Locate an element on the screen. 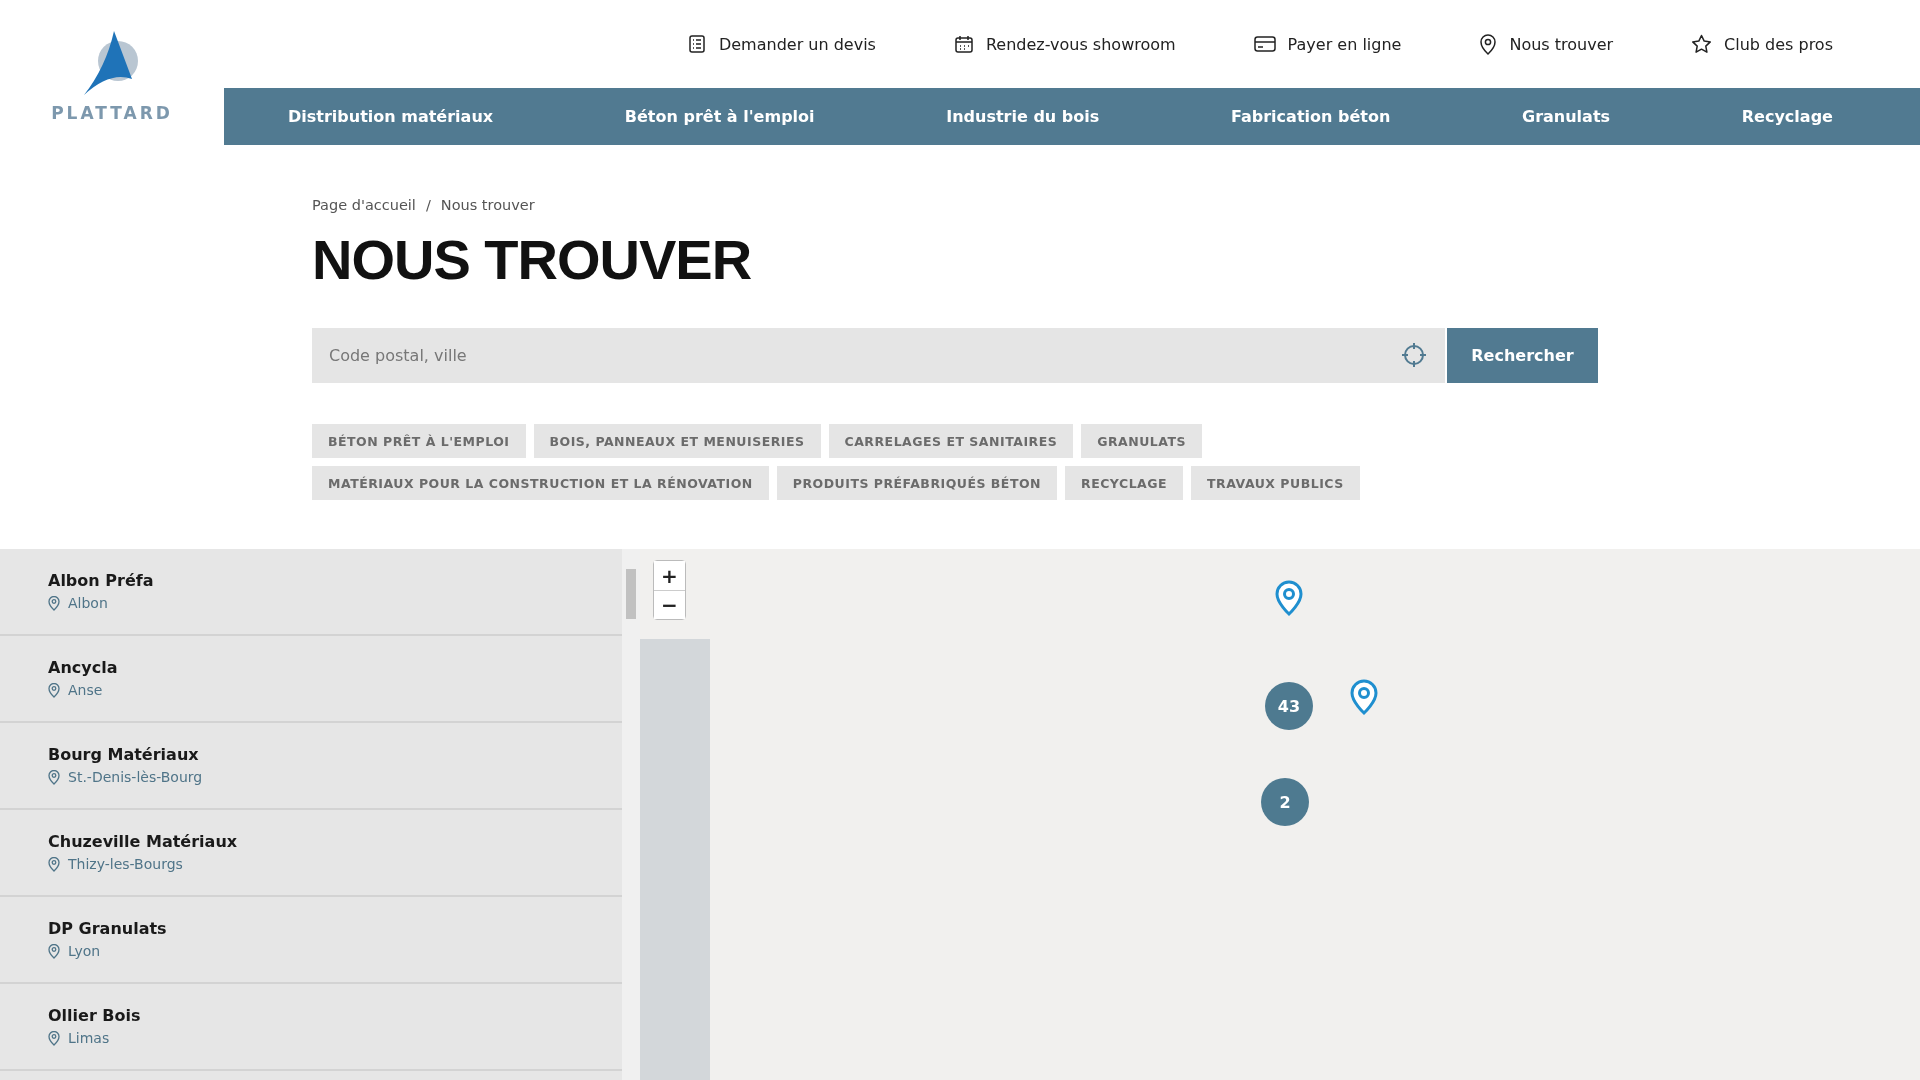 This screenshot has height=1080, width=1920. marker-cluster: 43 is located at coordinates (1289, 706).